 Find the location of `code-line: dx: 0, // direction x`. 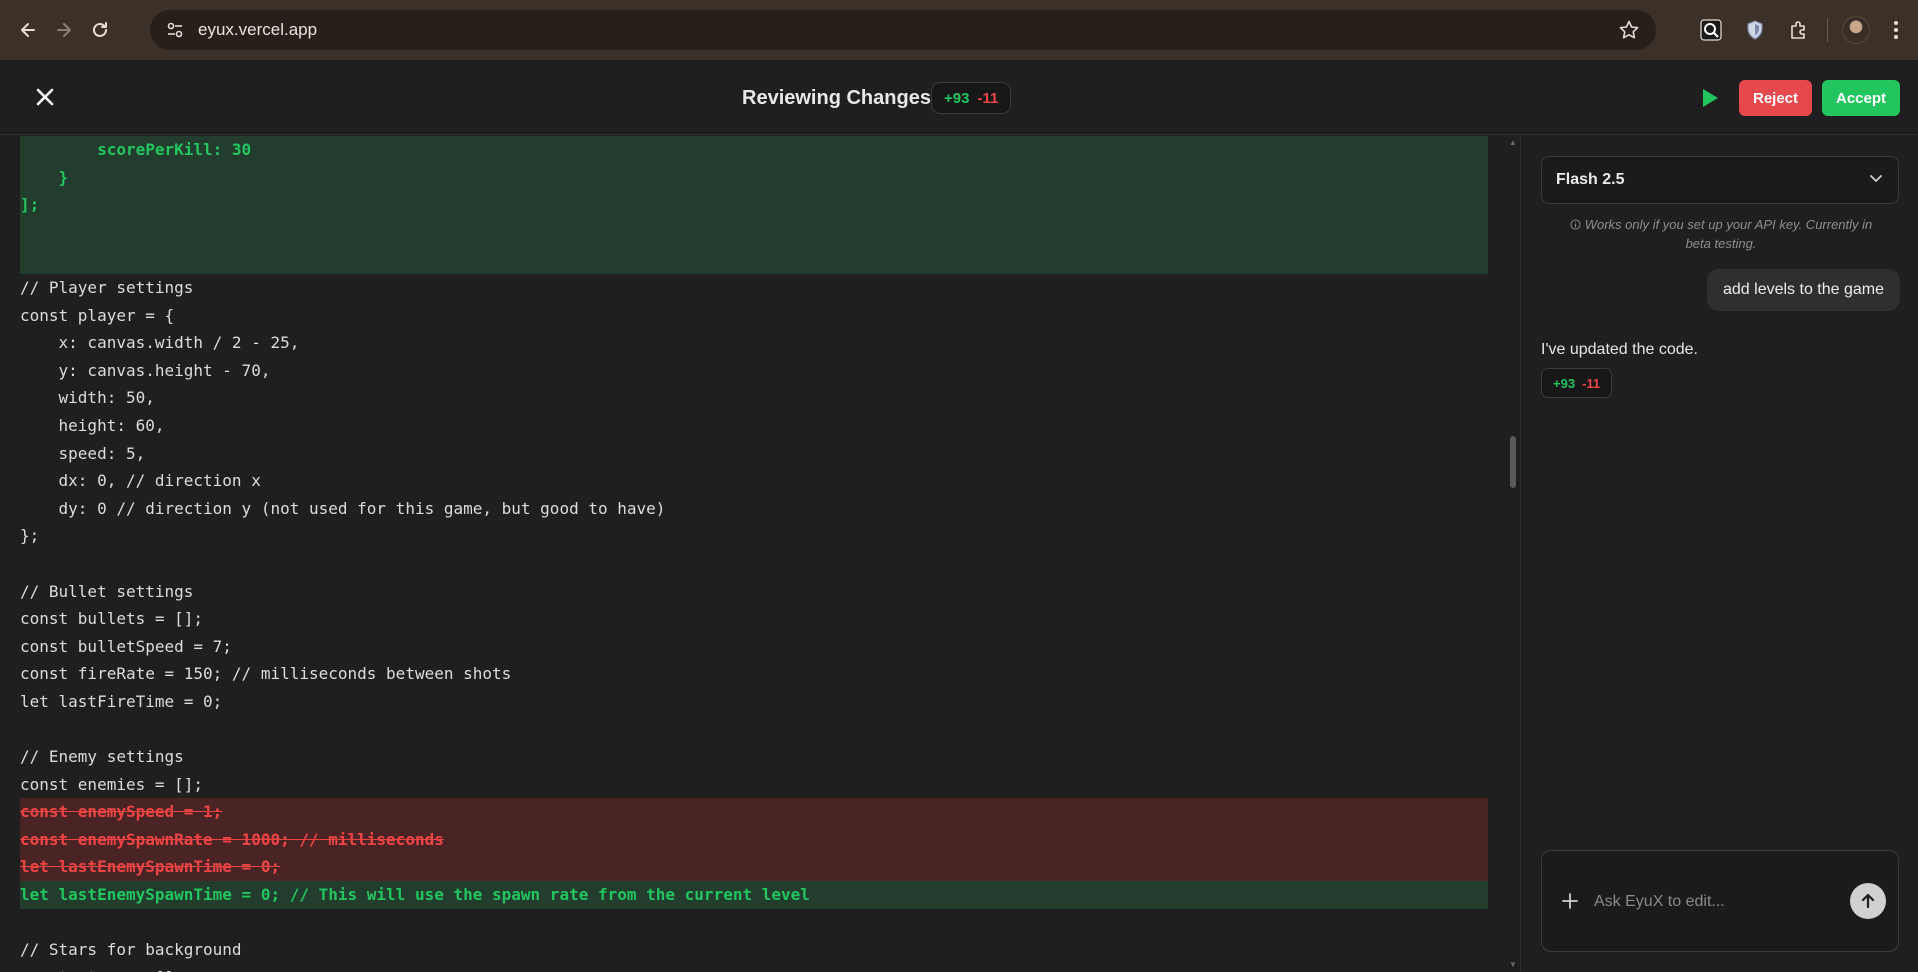

code-line: dx: 0, // direction x is located at coordinates (140, 481).